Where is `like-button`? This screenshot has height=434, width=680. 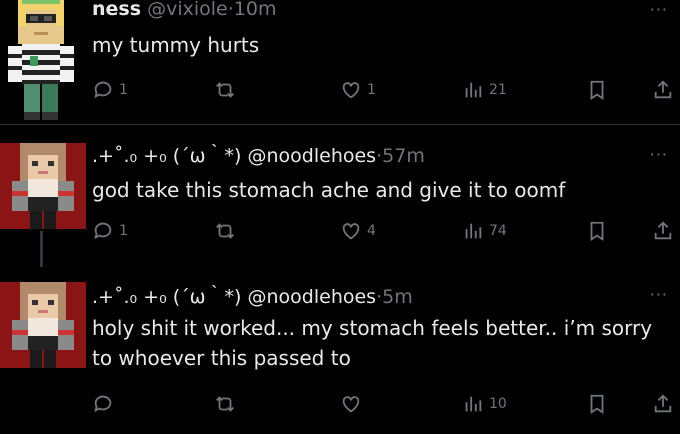
like-button is located at coordinates (353, 404).